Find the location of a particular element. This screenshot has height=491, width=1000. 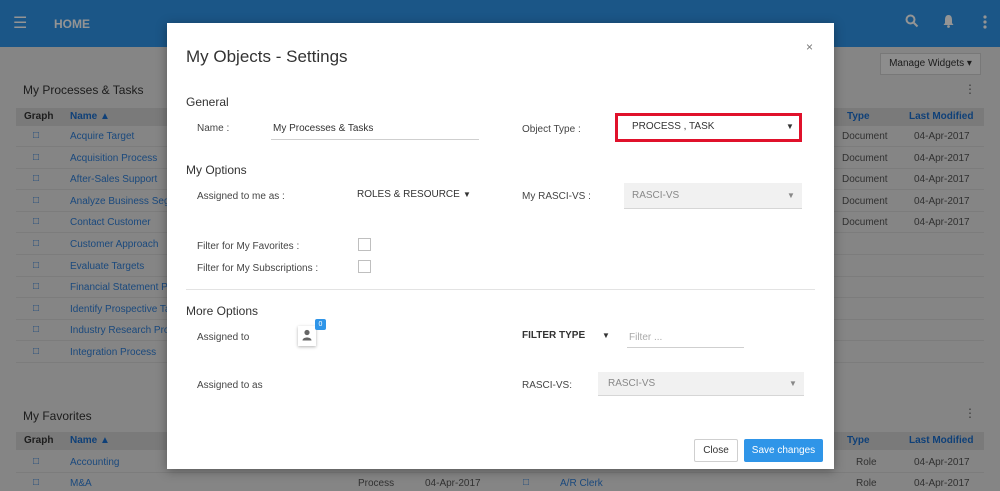

assigned-count-badge: 0 is located at coordinates (320, 324).